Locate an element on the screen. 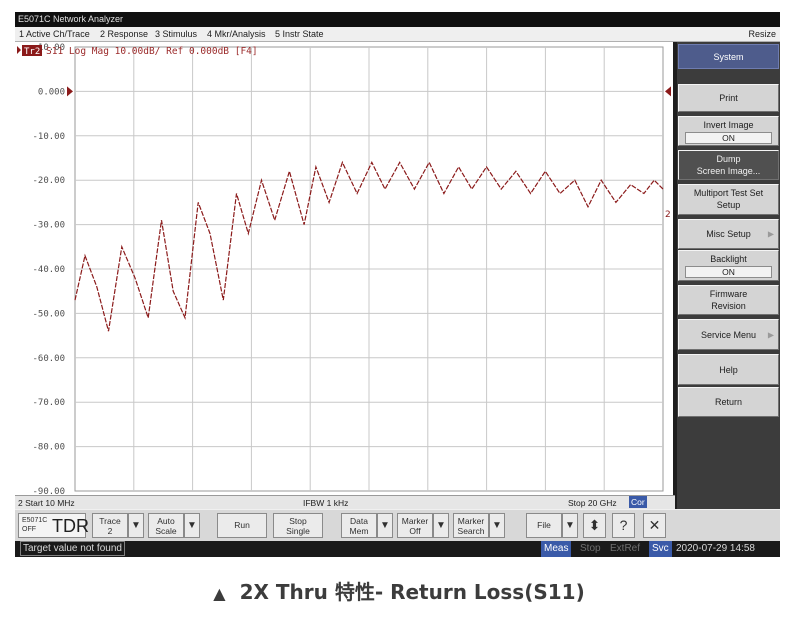 The width and height of the screenshot is (798, 627). autoscale-button: Auto Scale is located at coordinates (166, 525).